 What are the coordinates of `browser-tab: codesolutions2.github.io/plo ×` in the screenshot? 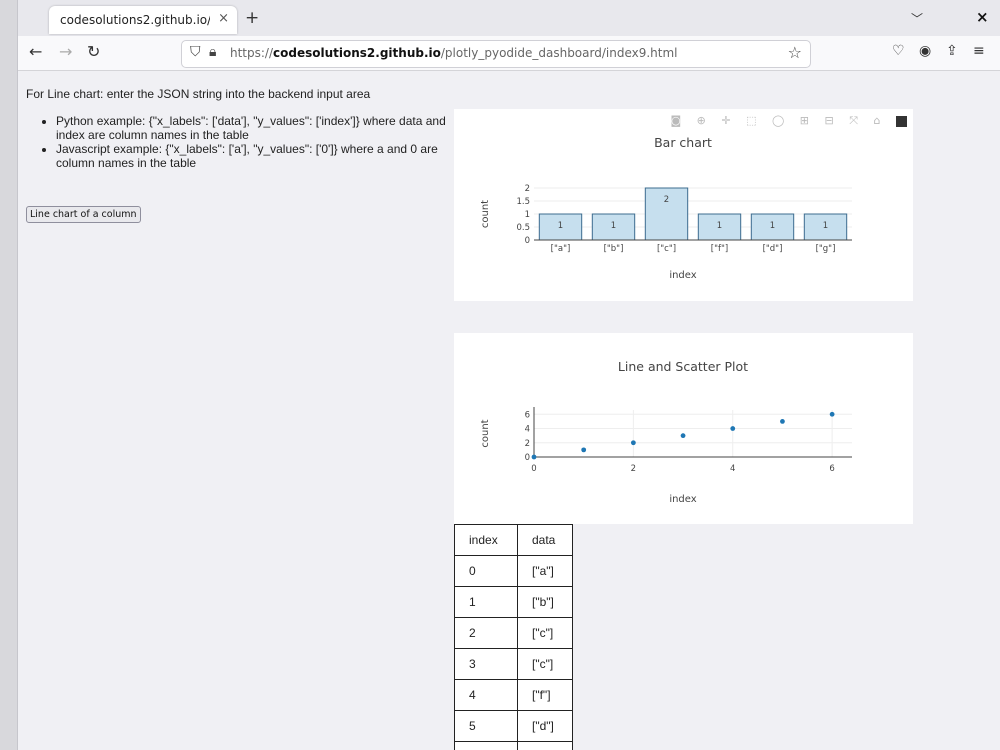 It's located at (143, 20).